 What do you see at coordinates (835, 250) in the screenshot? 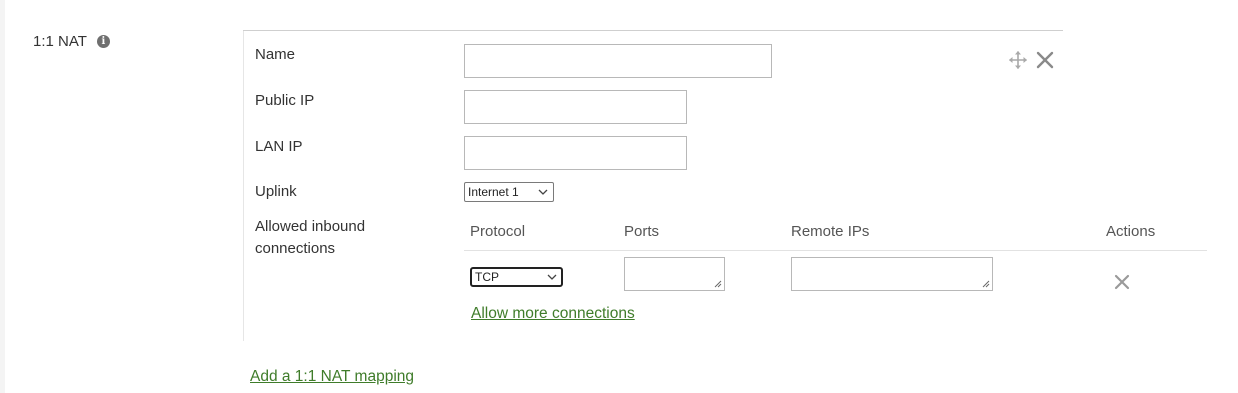
I see `connections-header-divider` at bounding box center [835, 250].